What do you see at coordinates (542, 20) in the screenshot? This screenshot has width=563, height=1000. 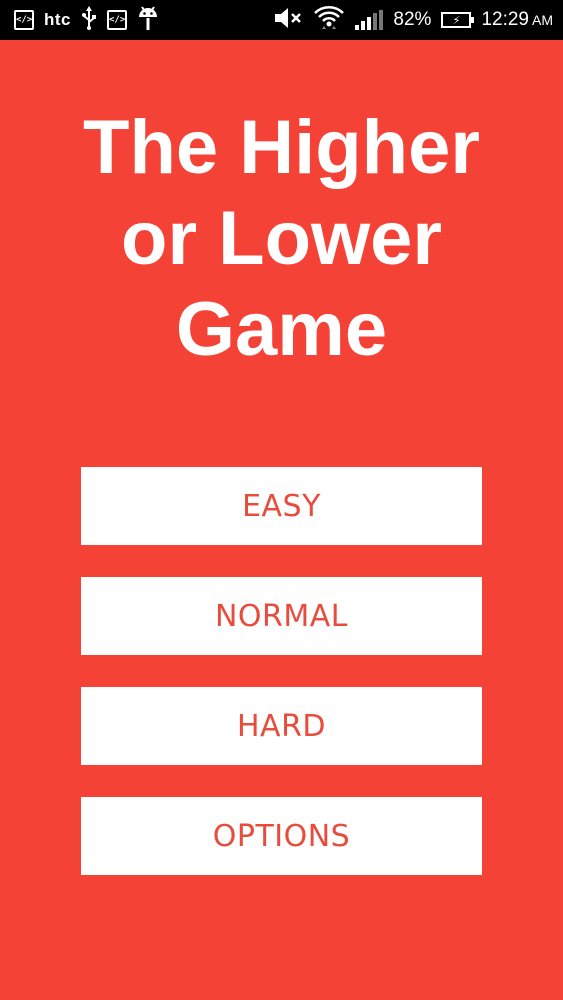 I see `clock-ampm: AM` at bounding box center [542, 20].